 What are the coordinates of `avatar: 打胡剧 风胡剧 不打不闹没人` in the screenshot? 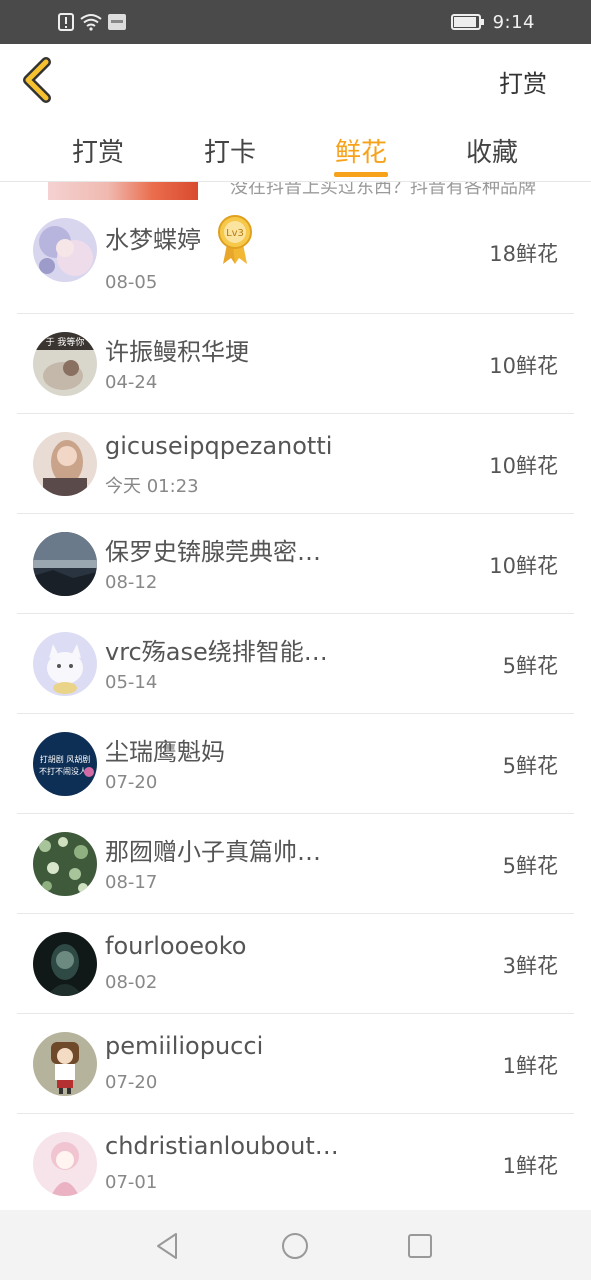 It's located at (65, 764).